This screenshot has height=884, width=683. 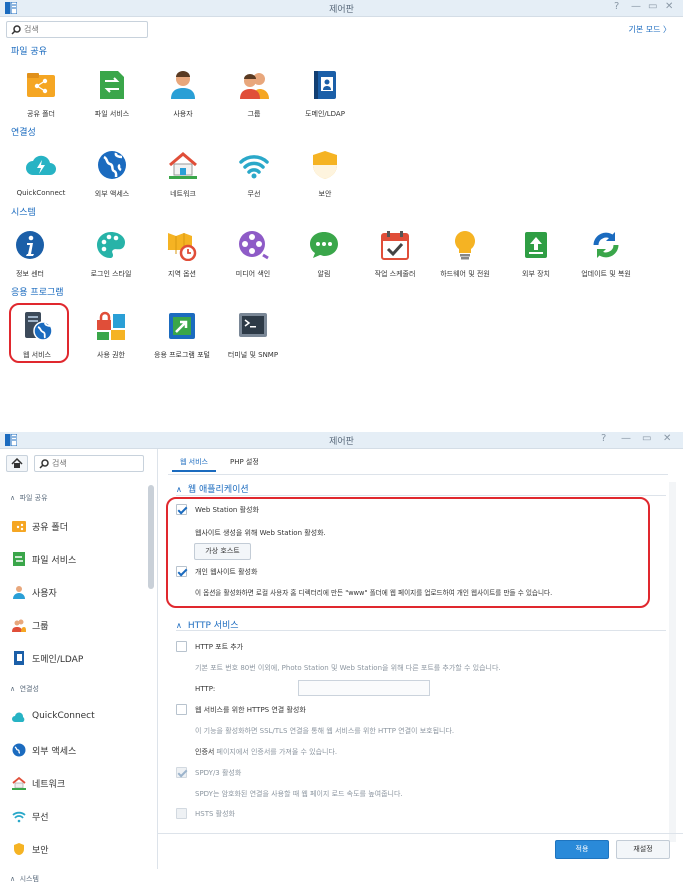 What do you see at coordinates (58, 660) in the screenshot?
I see `sidebar-item-label: 도메인/LDAP` at bounding box center [58, 660].